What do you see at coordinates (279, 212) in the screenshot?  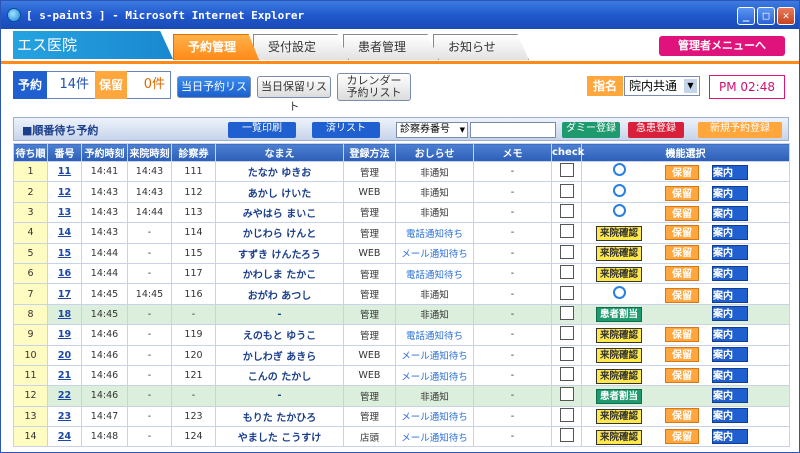 I see `patient-name: みやはら まいこ` at bounding box center [279, 212].